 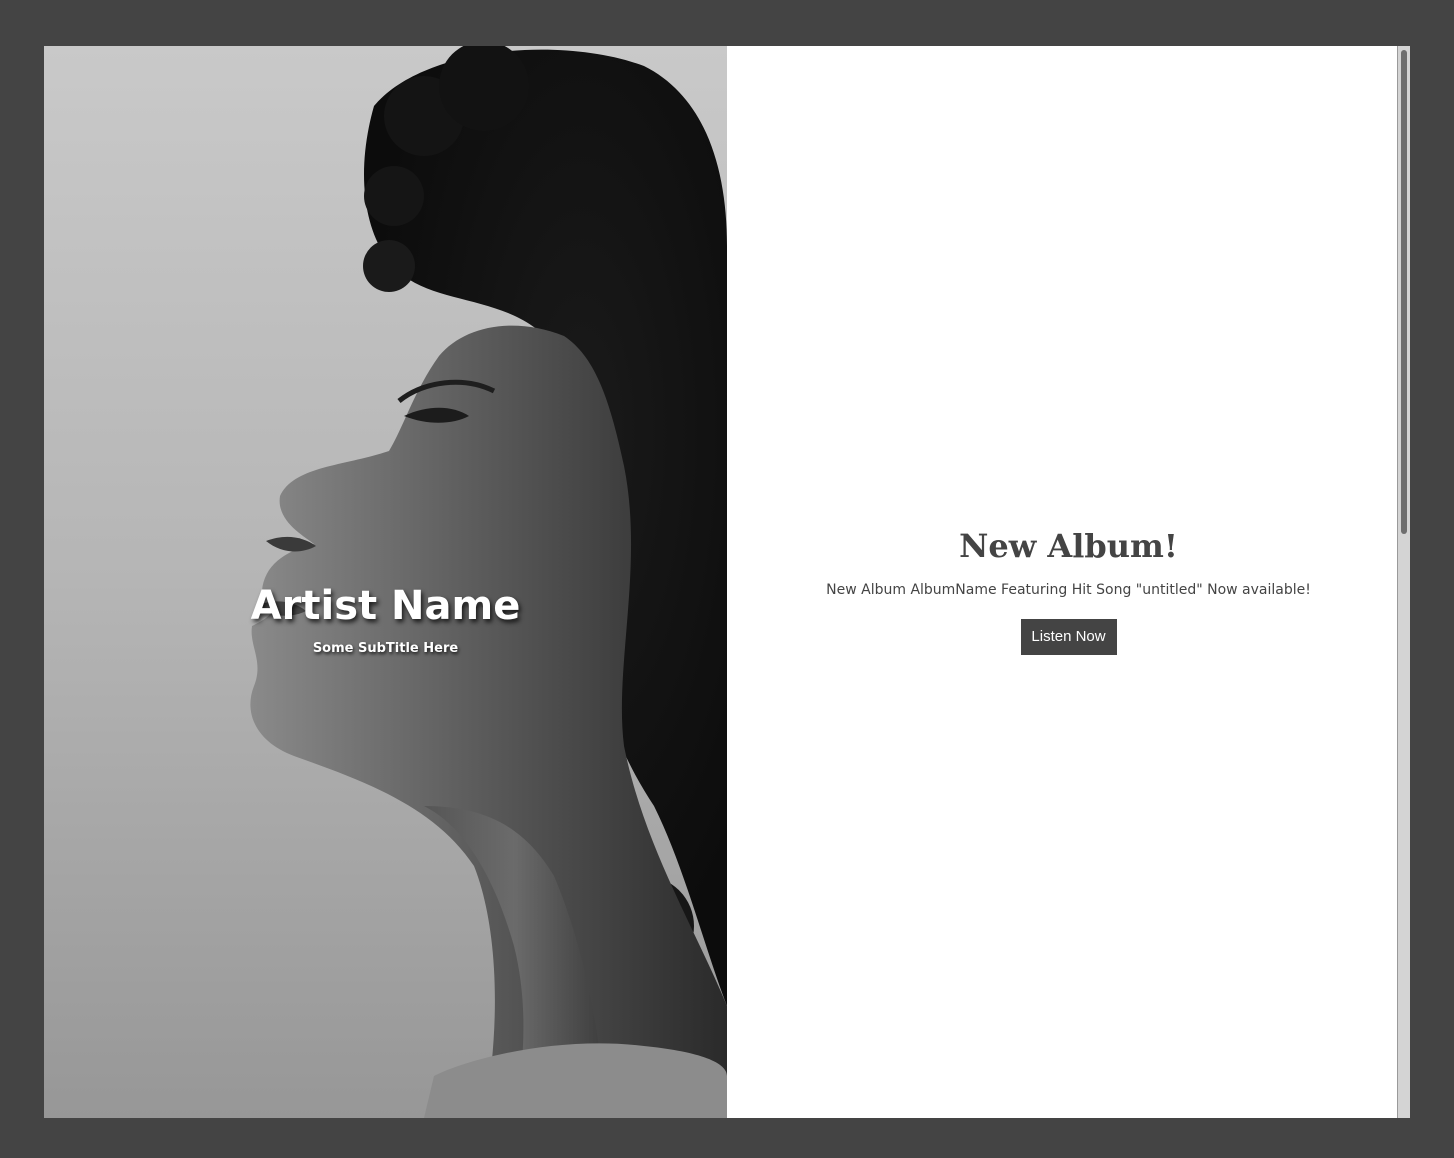 I want to click on hero-text-block: Artist Name Some SubTitle Here, so click(x=385, y=620).